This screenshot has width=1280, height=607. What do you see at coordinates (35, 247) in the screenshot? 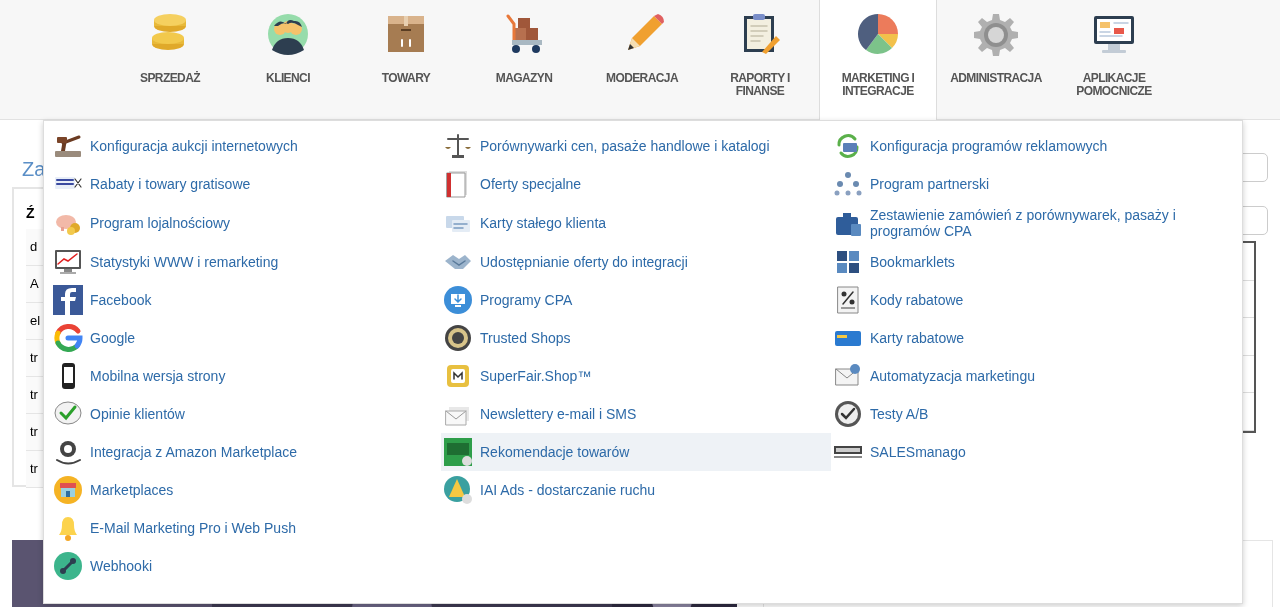
I see `table-cell: d` at bounding box center [35, 247].